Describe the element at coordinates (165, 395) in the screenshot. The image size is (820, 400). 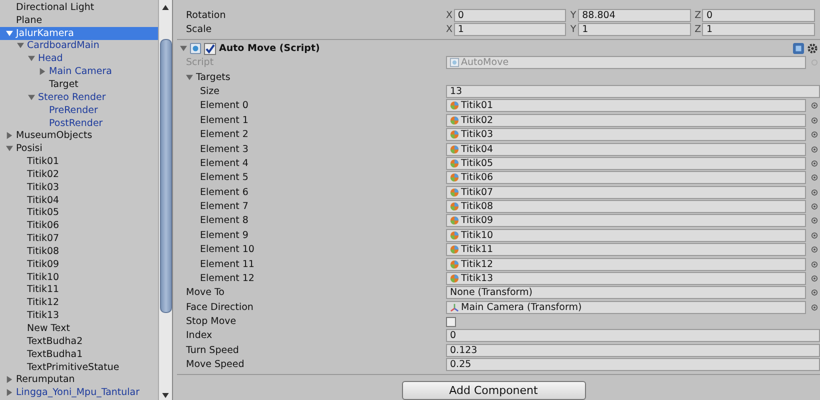
I see `scroll-down-icon` at that location.